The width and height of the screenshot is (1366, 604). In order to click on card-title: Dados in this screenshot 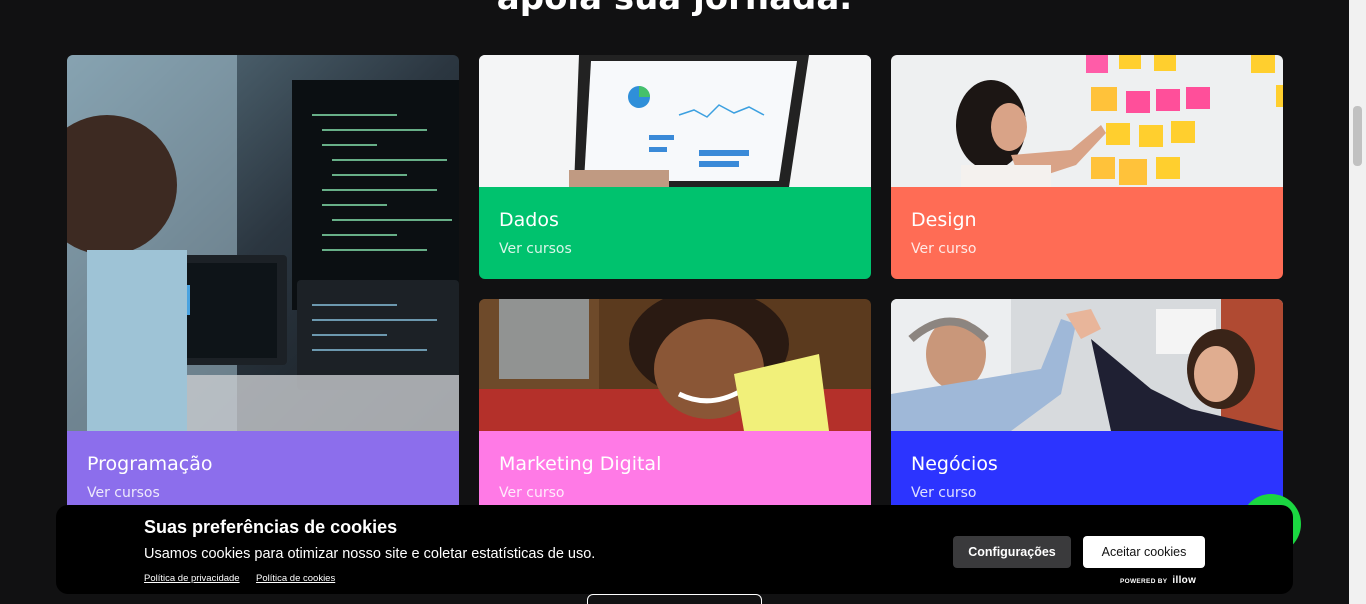, I will do `click(529, 220)`.